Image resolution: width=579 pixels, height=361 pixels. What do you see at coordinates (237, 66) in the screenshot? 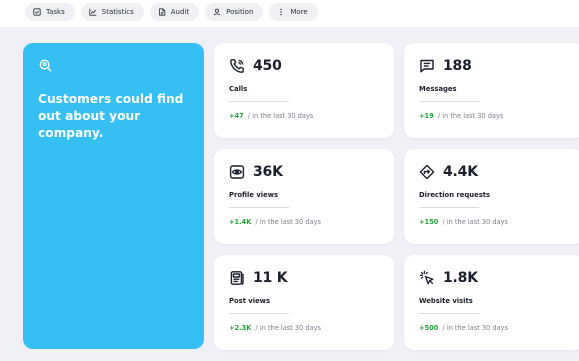
I see `phone-icon` at bounding box center [237, 66].